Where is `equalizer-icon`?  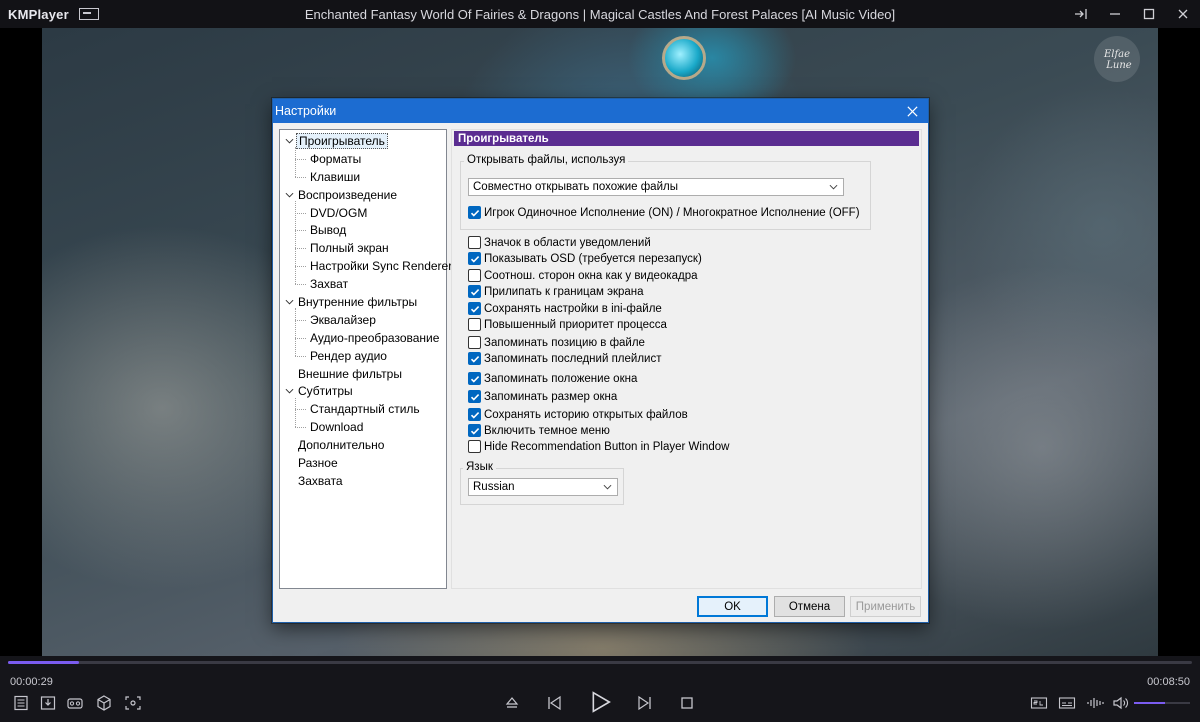 equalizer-icon is located at coordinates (1095, 703).